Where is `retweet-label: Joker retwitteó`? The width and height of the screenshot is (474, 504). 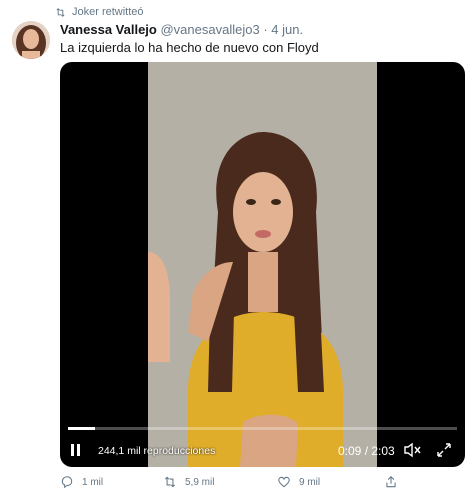 retweet-label: Joker retwitteó is located at coordinates (108, 12).